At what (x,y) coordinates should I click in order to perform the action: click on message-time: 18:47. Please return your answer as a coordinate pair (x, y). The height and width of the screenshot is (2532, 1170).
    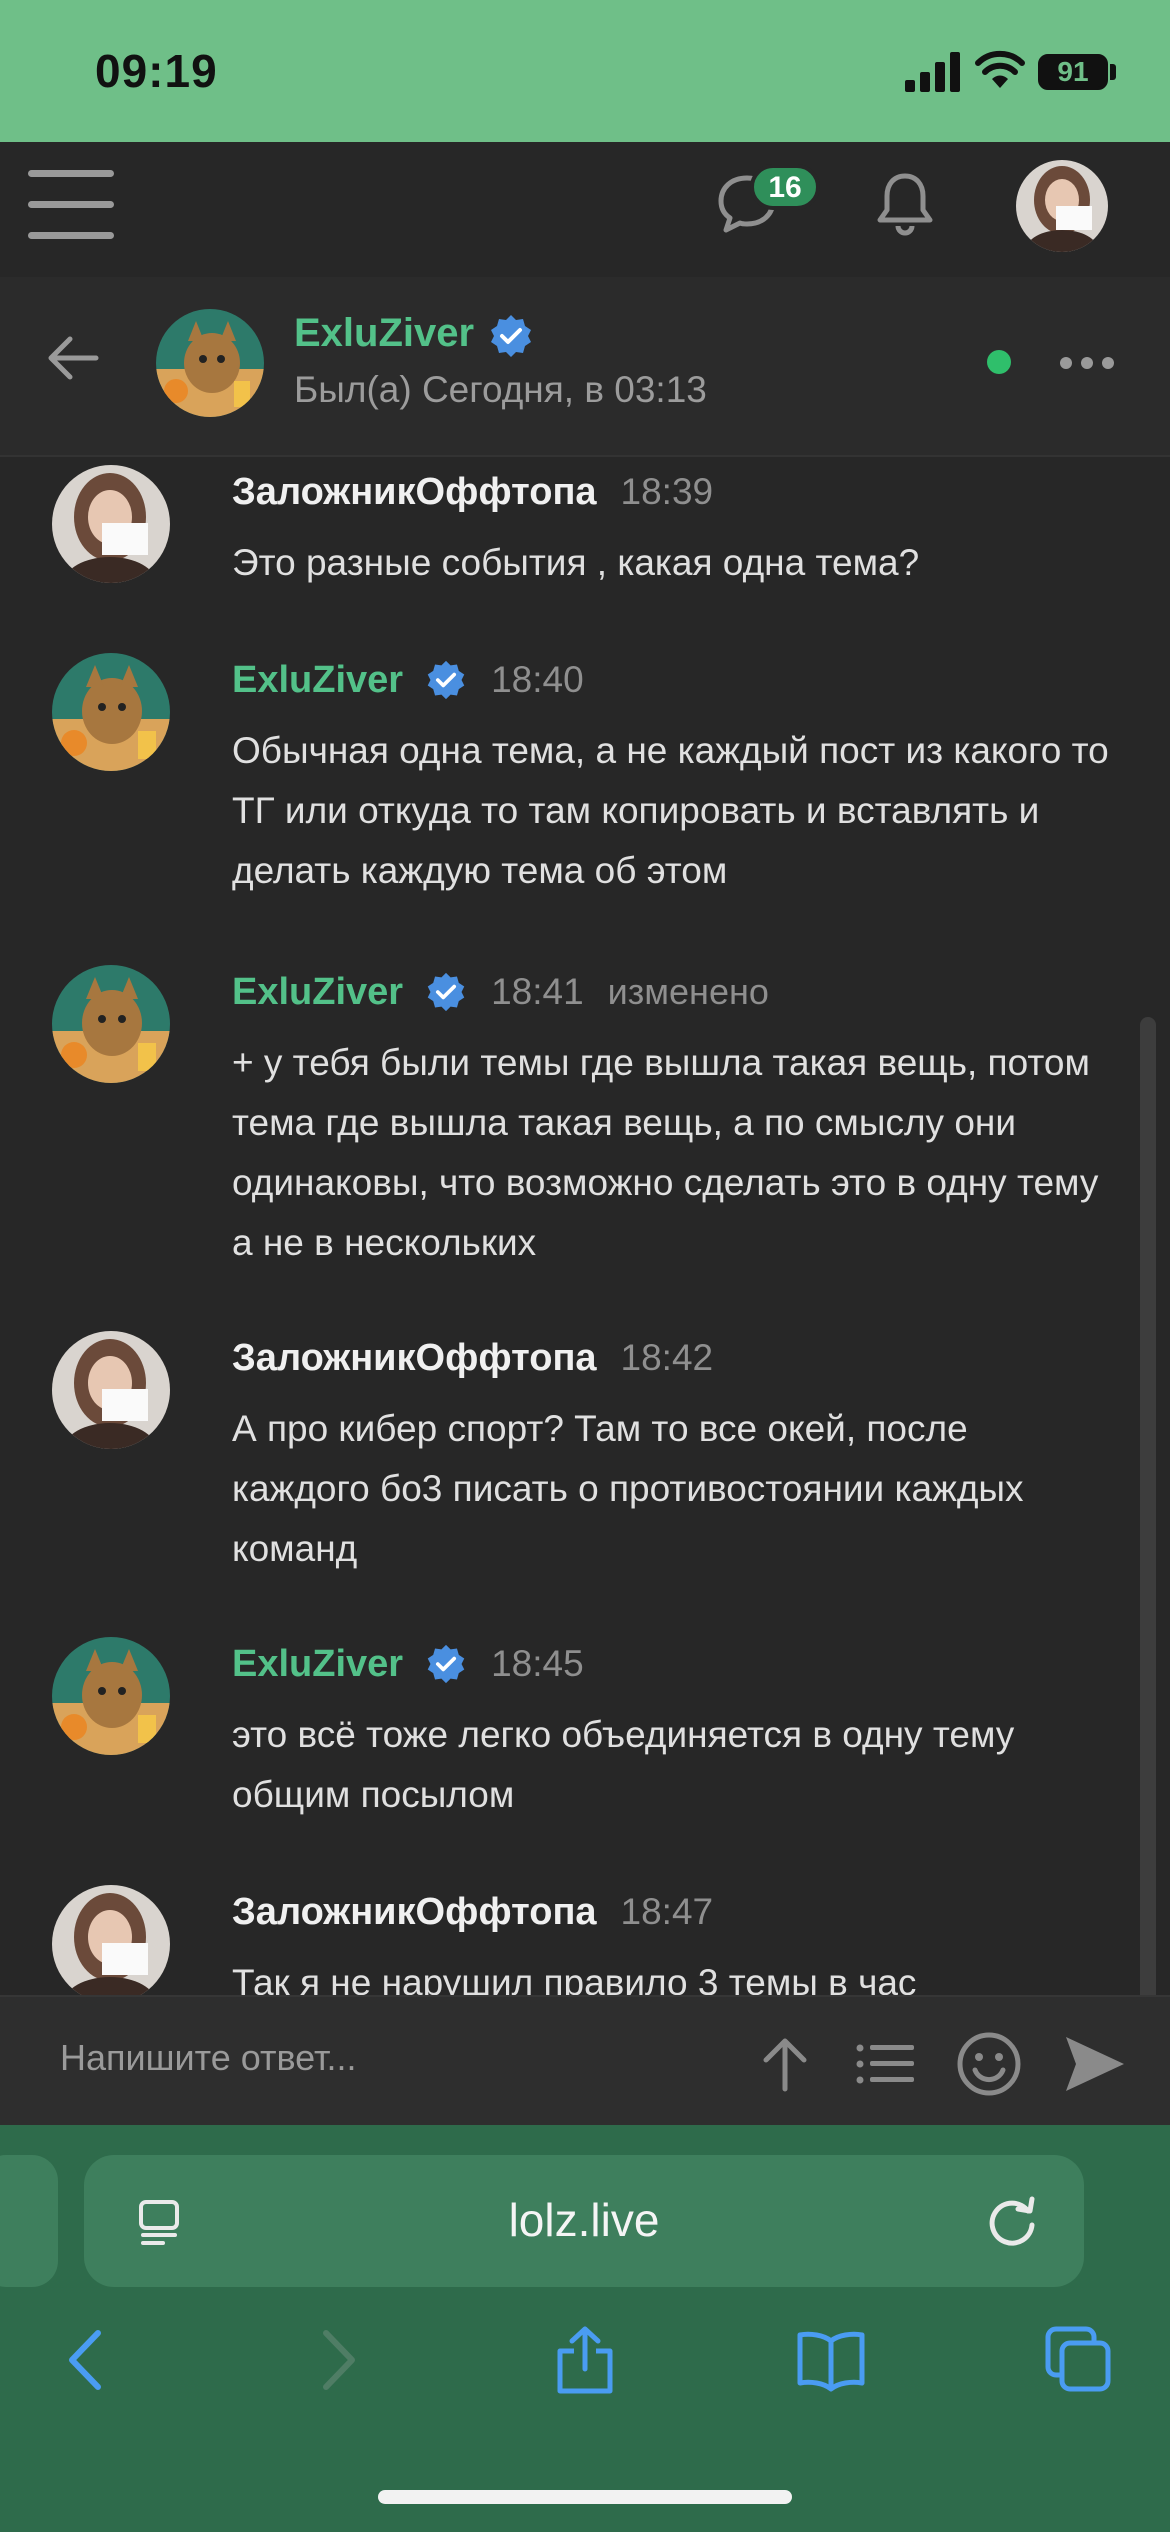
    Looking at the image, I should click on (667, 1912).